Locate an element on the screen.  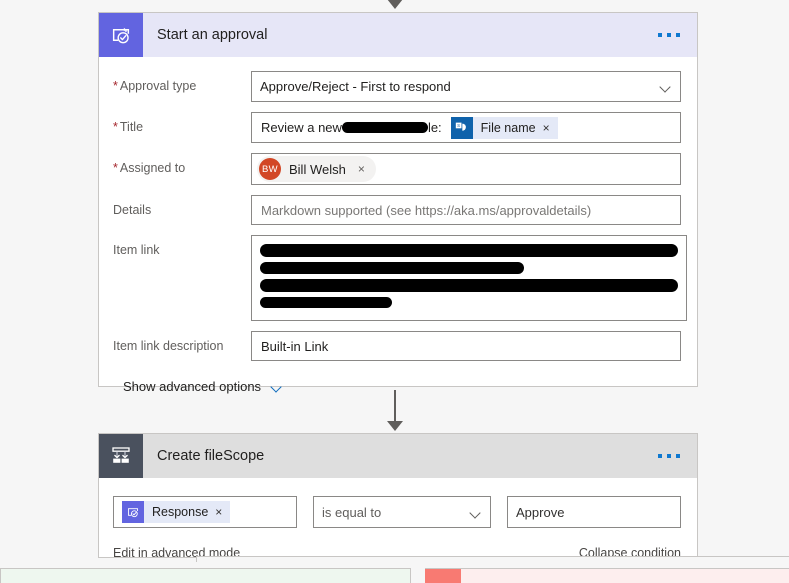
approval-type-value: Approve/Reject - First to respond is located at coordinates (355, 86).